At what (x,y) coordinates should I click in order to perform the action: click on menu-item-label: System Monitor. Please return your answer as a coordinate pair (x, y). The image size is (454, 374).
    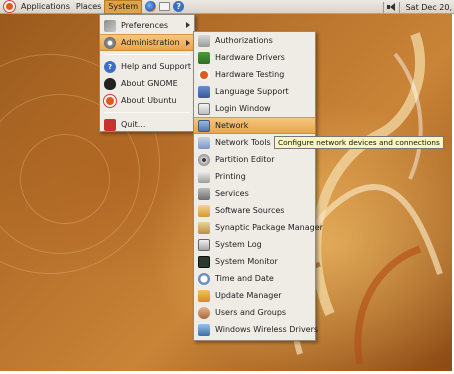
    Looking at the image, I should click on (246, 261).